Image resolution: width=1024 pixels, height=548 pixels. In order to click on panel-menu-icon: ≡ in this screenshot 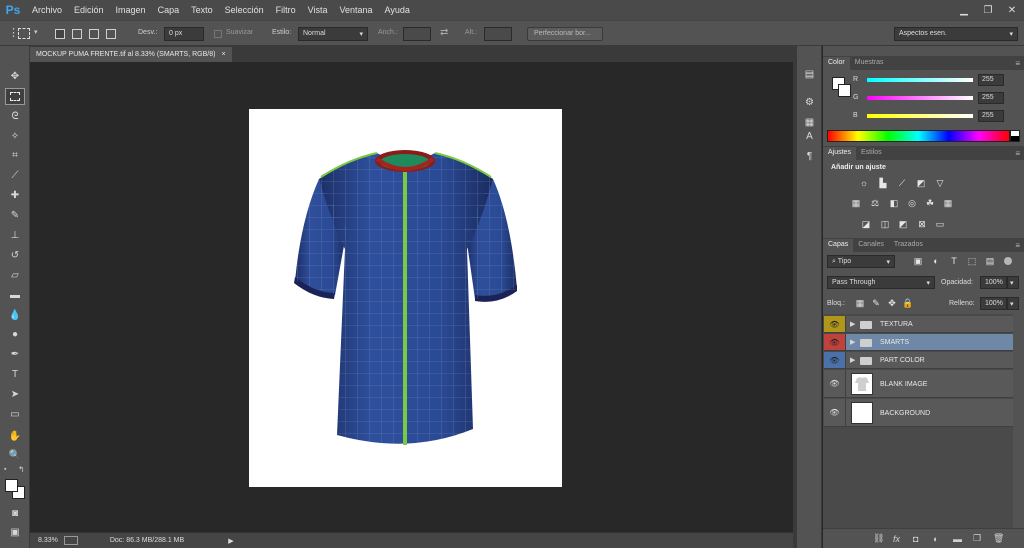, I will do `click(1017, 153)`.